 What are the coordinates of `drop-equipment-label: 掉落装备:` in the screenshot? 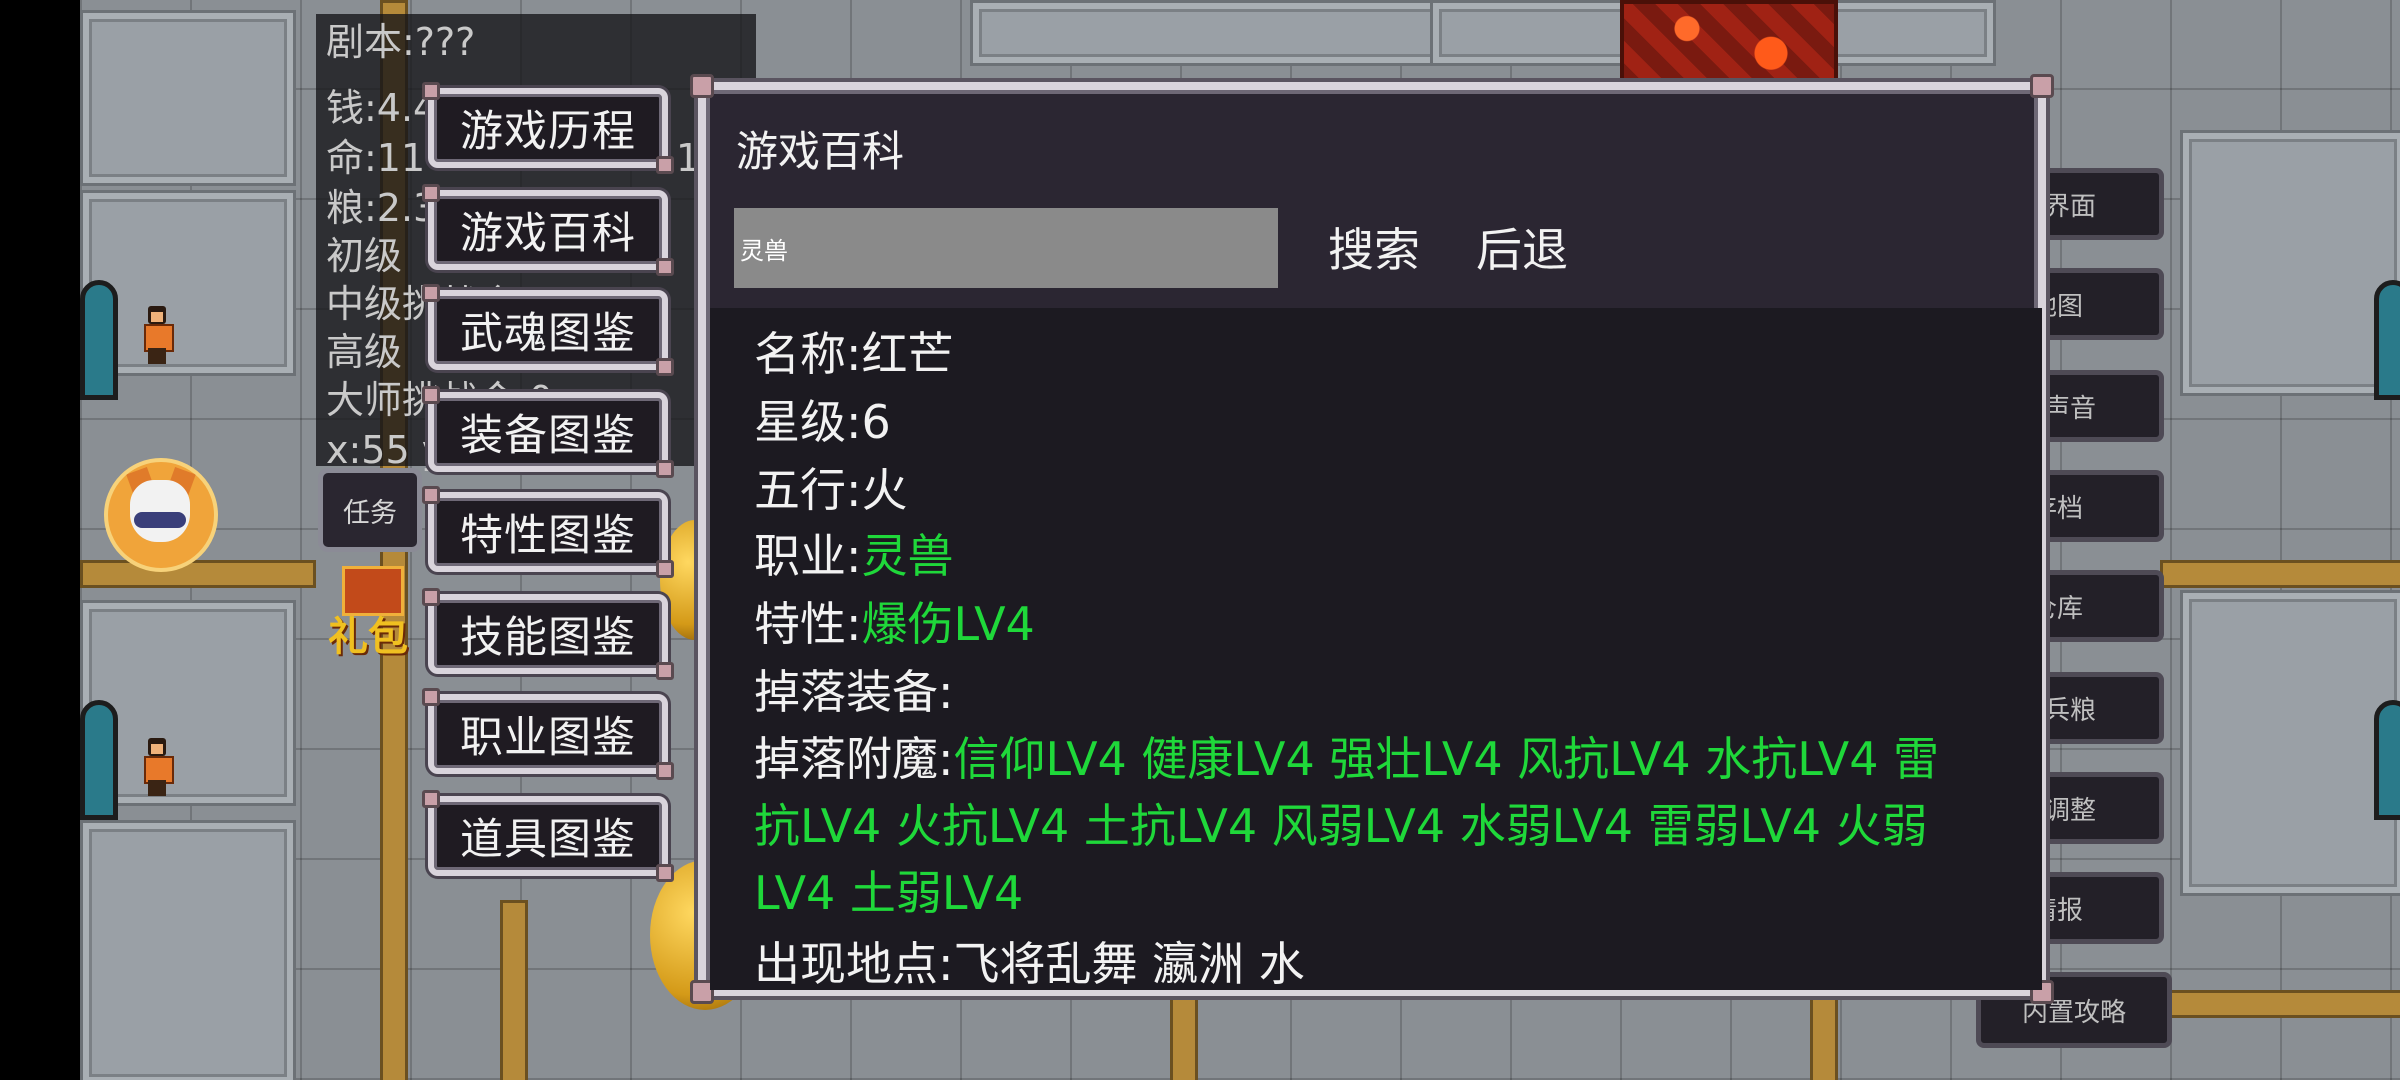 It's located at (854, 692).